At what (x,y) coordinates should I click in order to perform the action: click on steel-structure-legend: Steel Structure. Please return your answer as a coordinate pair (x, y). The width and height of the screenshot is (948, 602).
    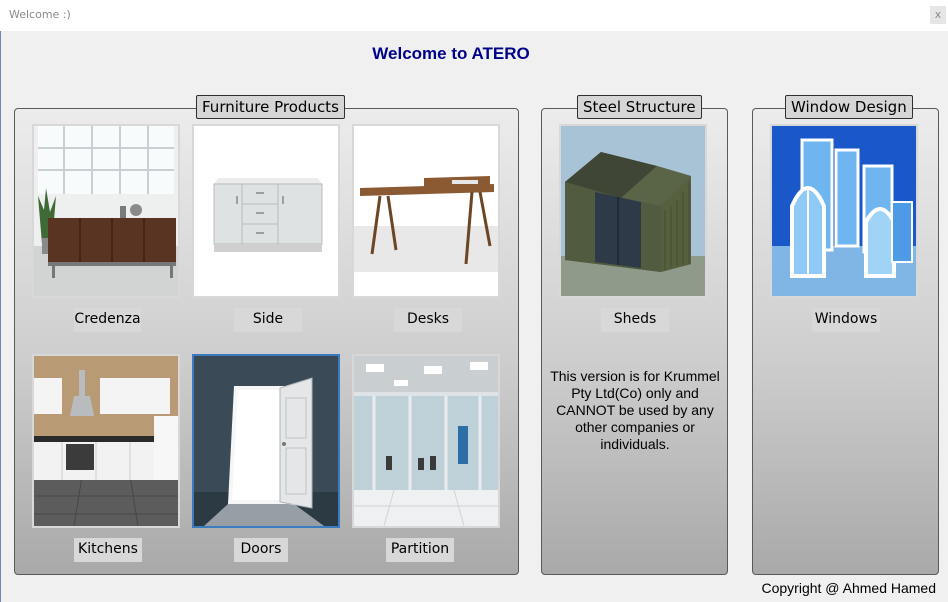
    Looking at the image, I should click on (639, 107).